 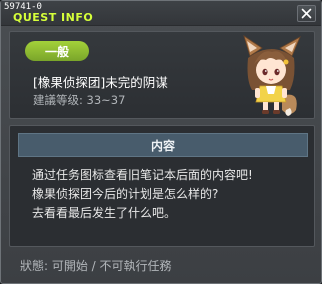 What do you see at coordinates (161, 13) in the screenshot?
I see `title-bar: 59741-0 QUEST INFO` at bounding box center [161, 13].